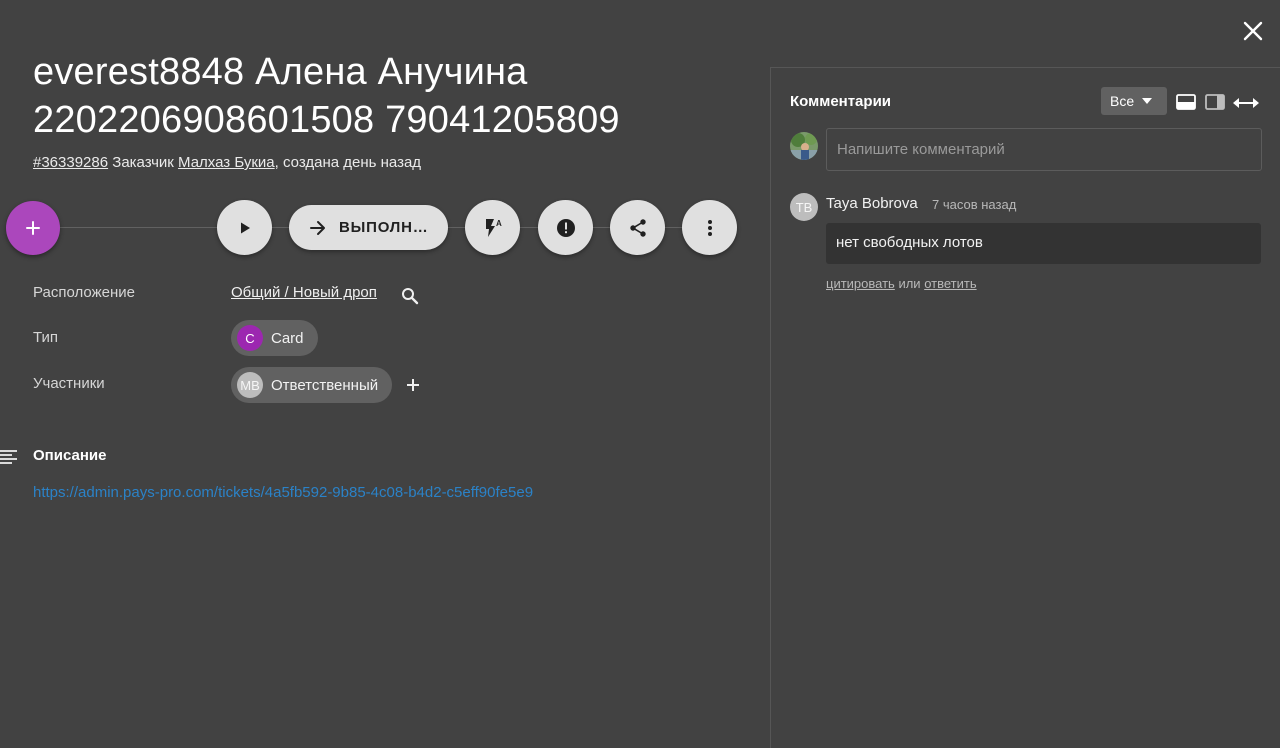  I want to click on add-fab-button, so click(33, 228).